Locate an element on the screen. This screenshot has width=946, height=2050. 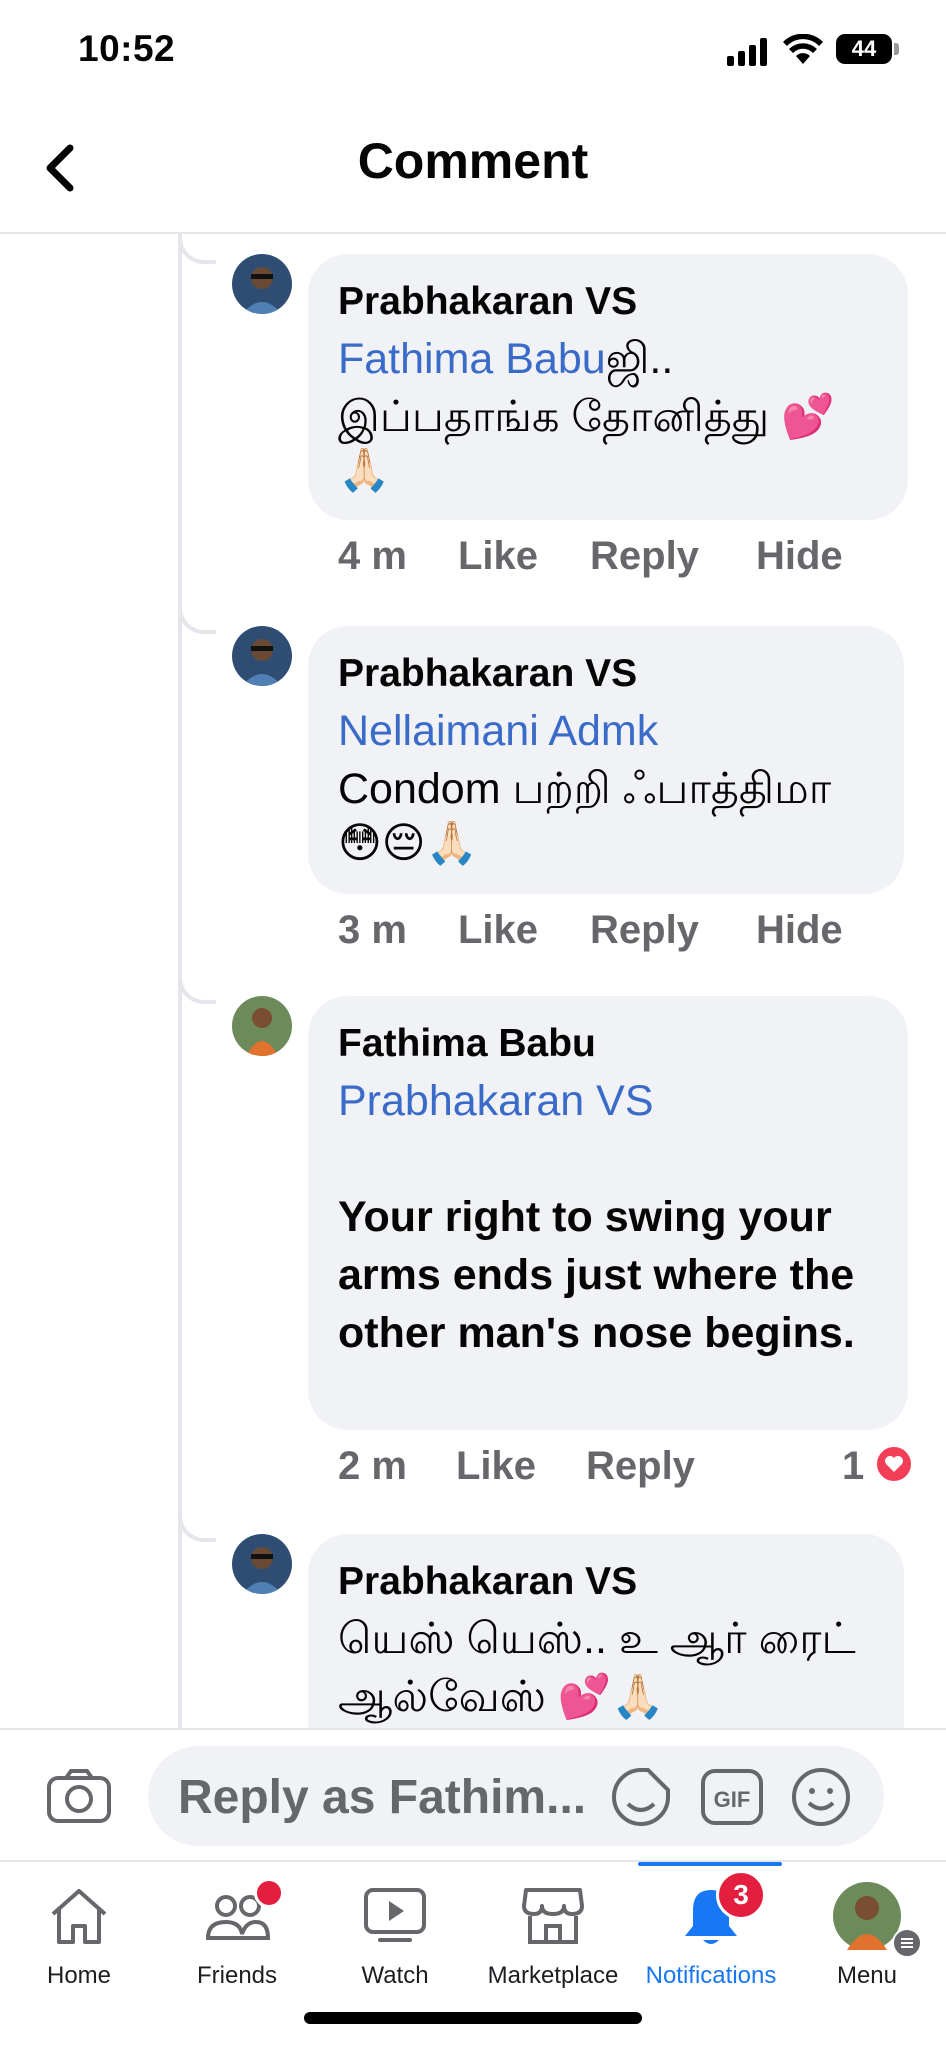
mention-link: Prabhakaran VS is located at coordinates (609, 1101).